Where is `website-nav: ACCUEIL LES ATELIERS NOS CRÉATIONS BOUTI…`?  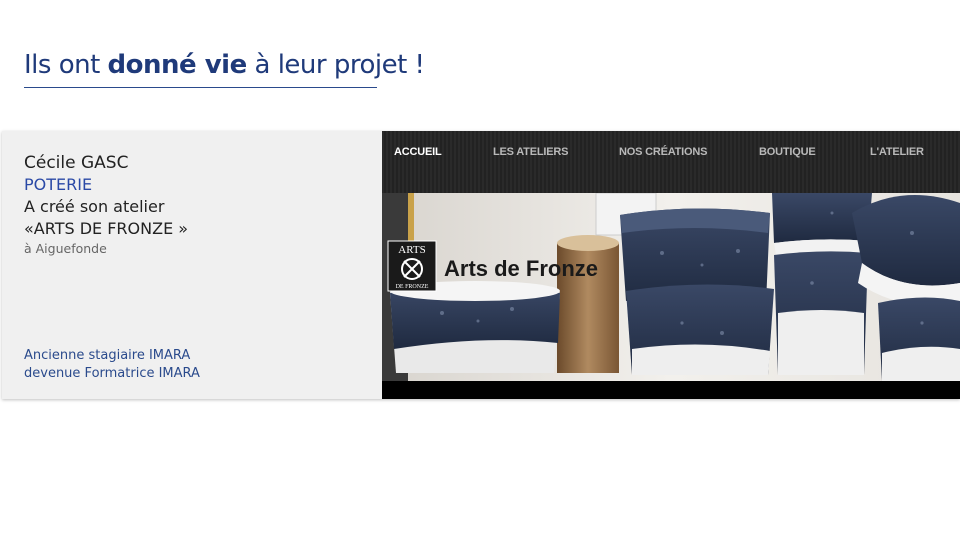 website-nav: ACCUEIL LES ATELIERS NOS CRÉATIONS BOUTI… is located at coordinates (671, 162).